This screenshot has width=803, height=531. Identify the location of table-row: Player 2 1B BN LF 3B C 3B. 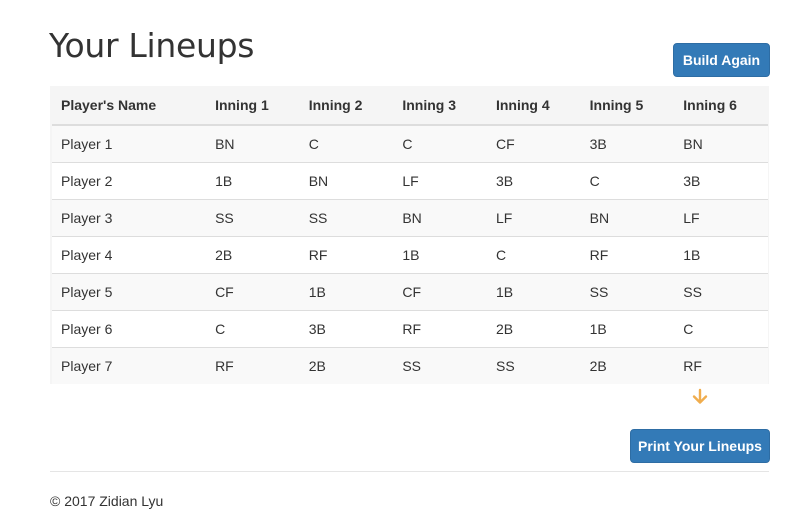
(410, 181).